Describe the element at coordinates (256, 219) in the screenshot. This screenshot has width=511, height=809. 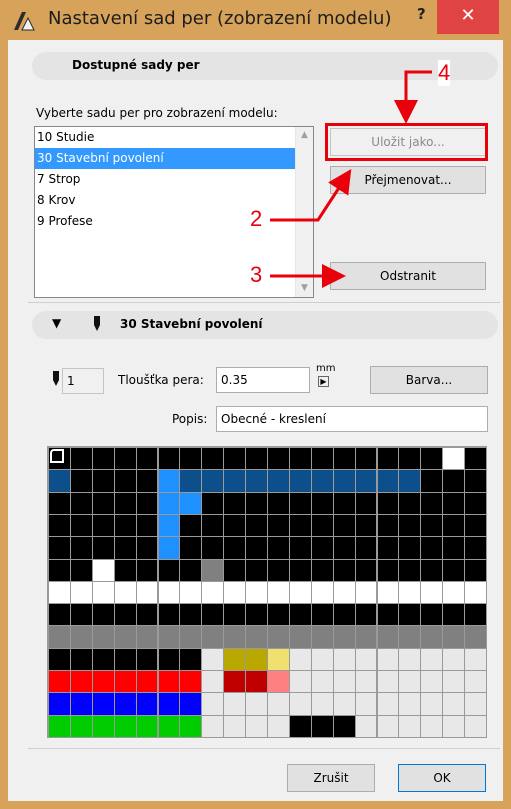
I see `callout-2: 2` at that location.